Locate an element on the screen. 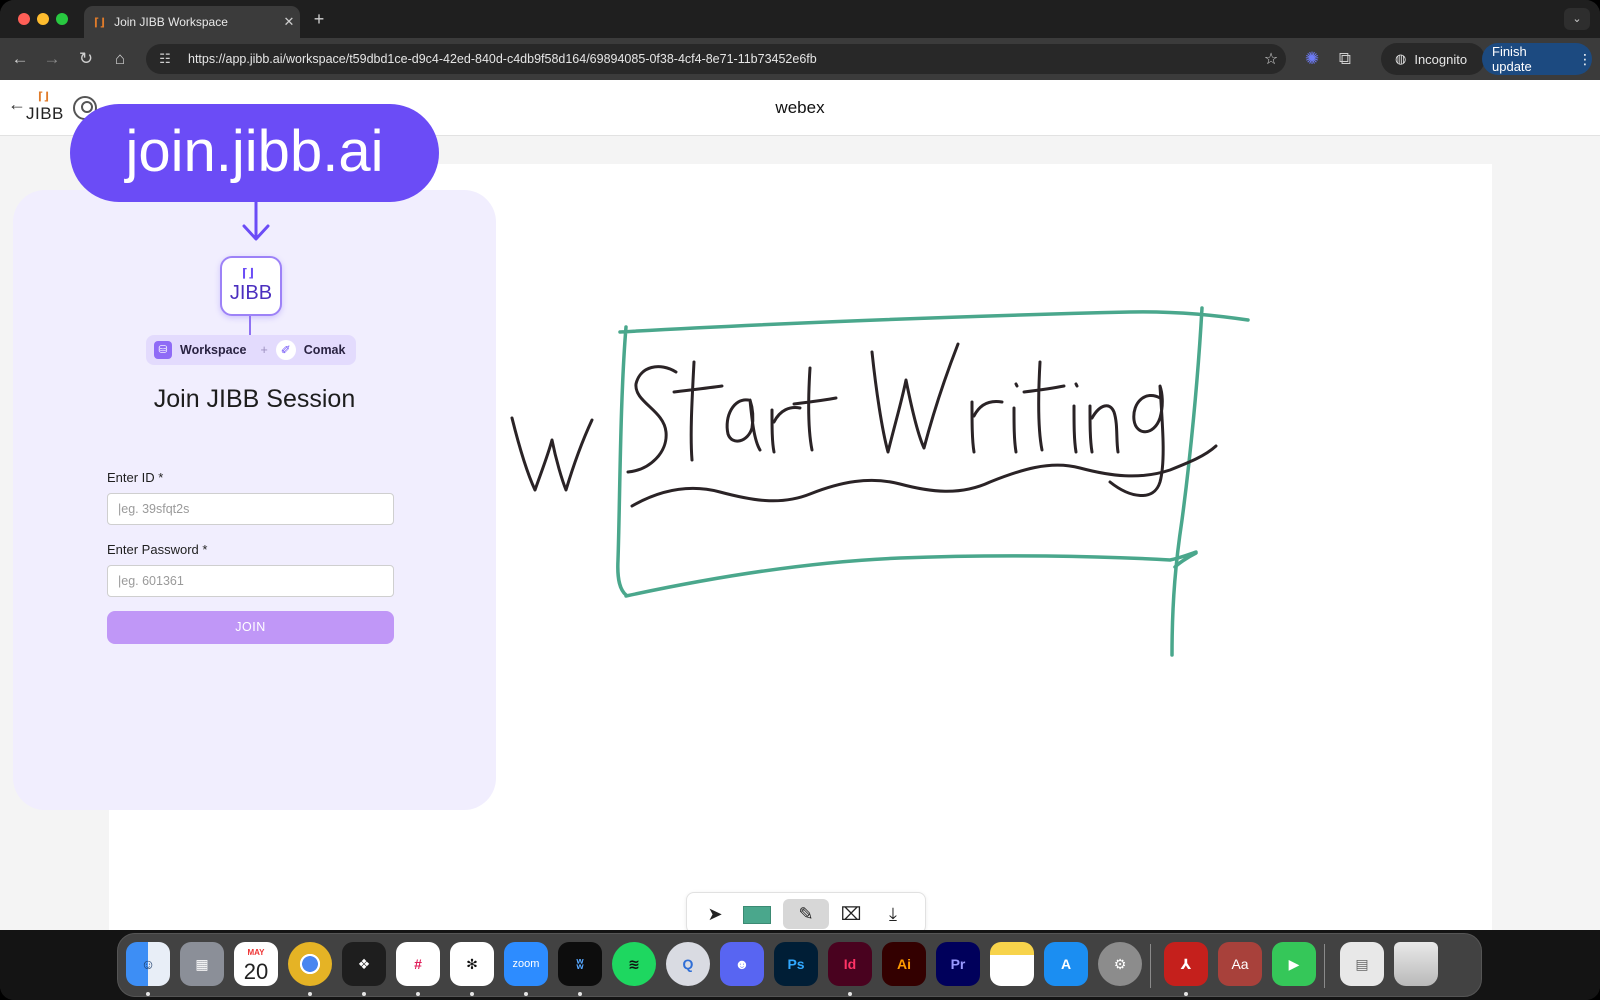 The height and width of the screenshot is (1000, 1600). new-tab-button: + is located at coordinates (319, 20).